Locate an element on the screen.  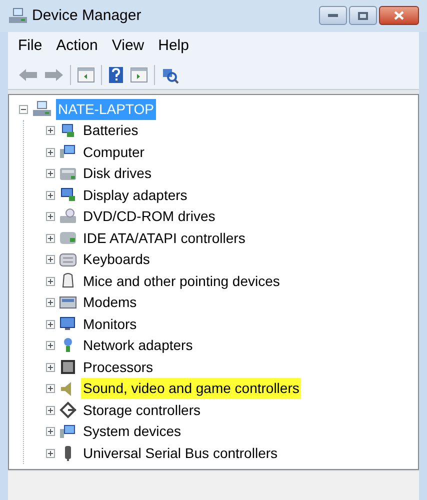
tree-item: IDE ATA/ATAPI controllers is located at coordinates (164, 238).